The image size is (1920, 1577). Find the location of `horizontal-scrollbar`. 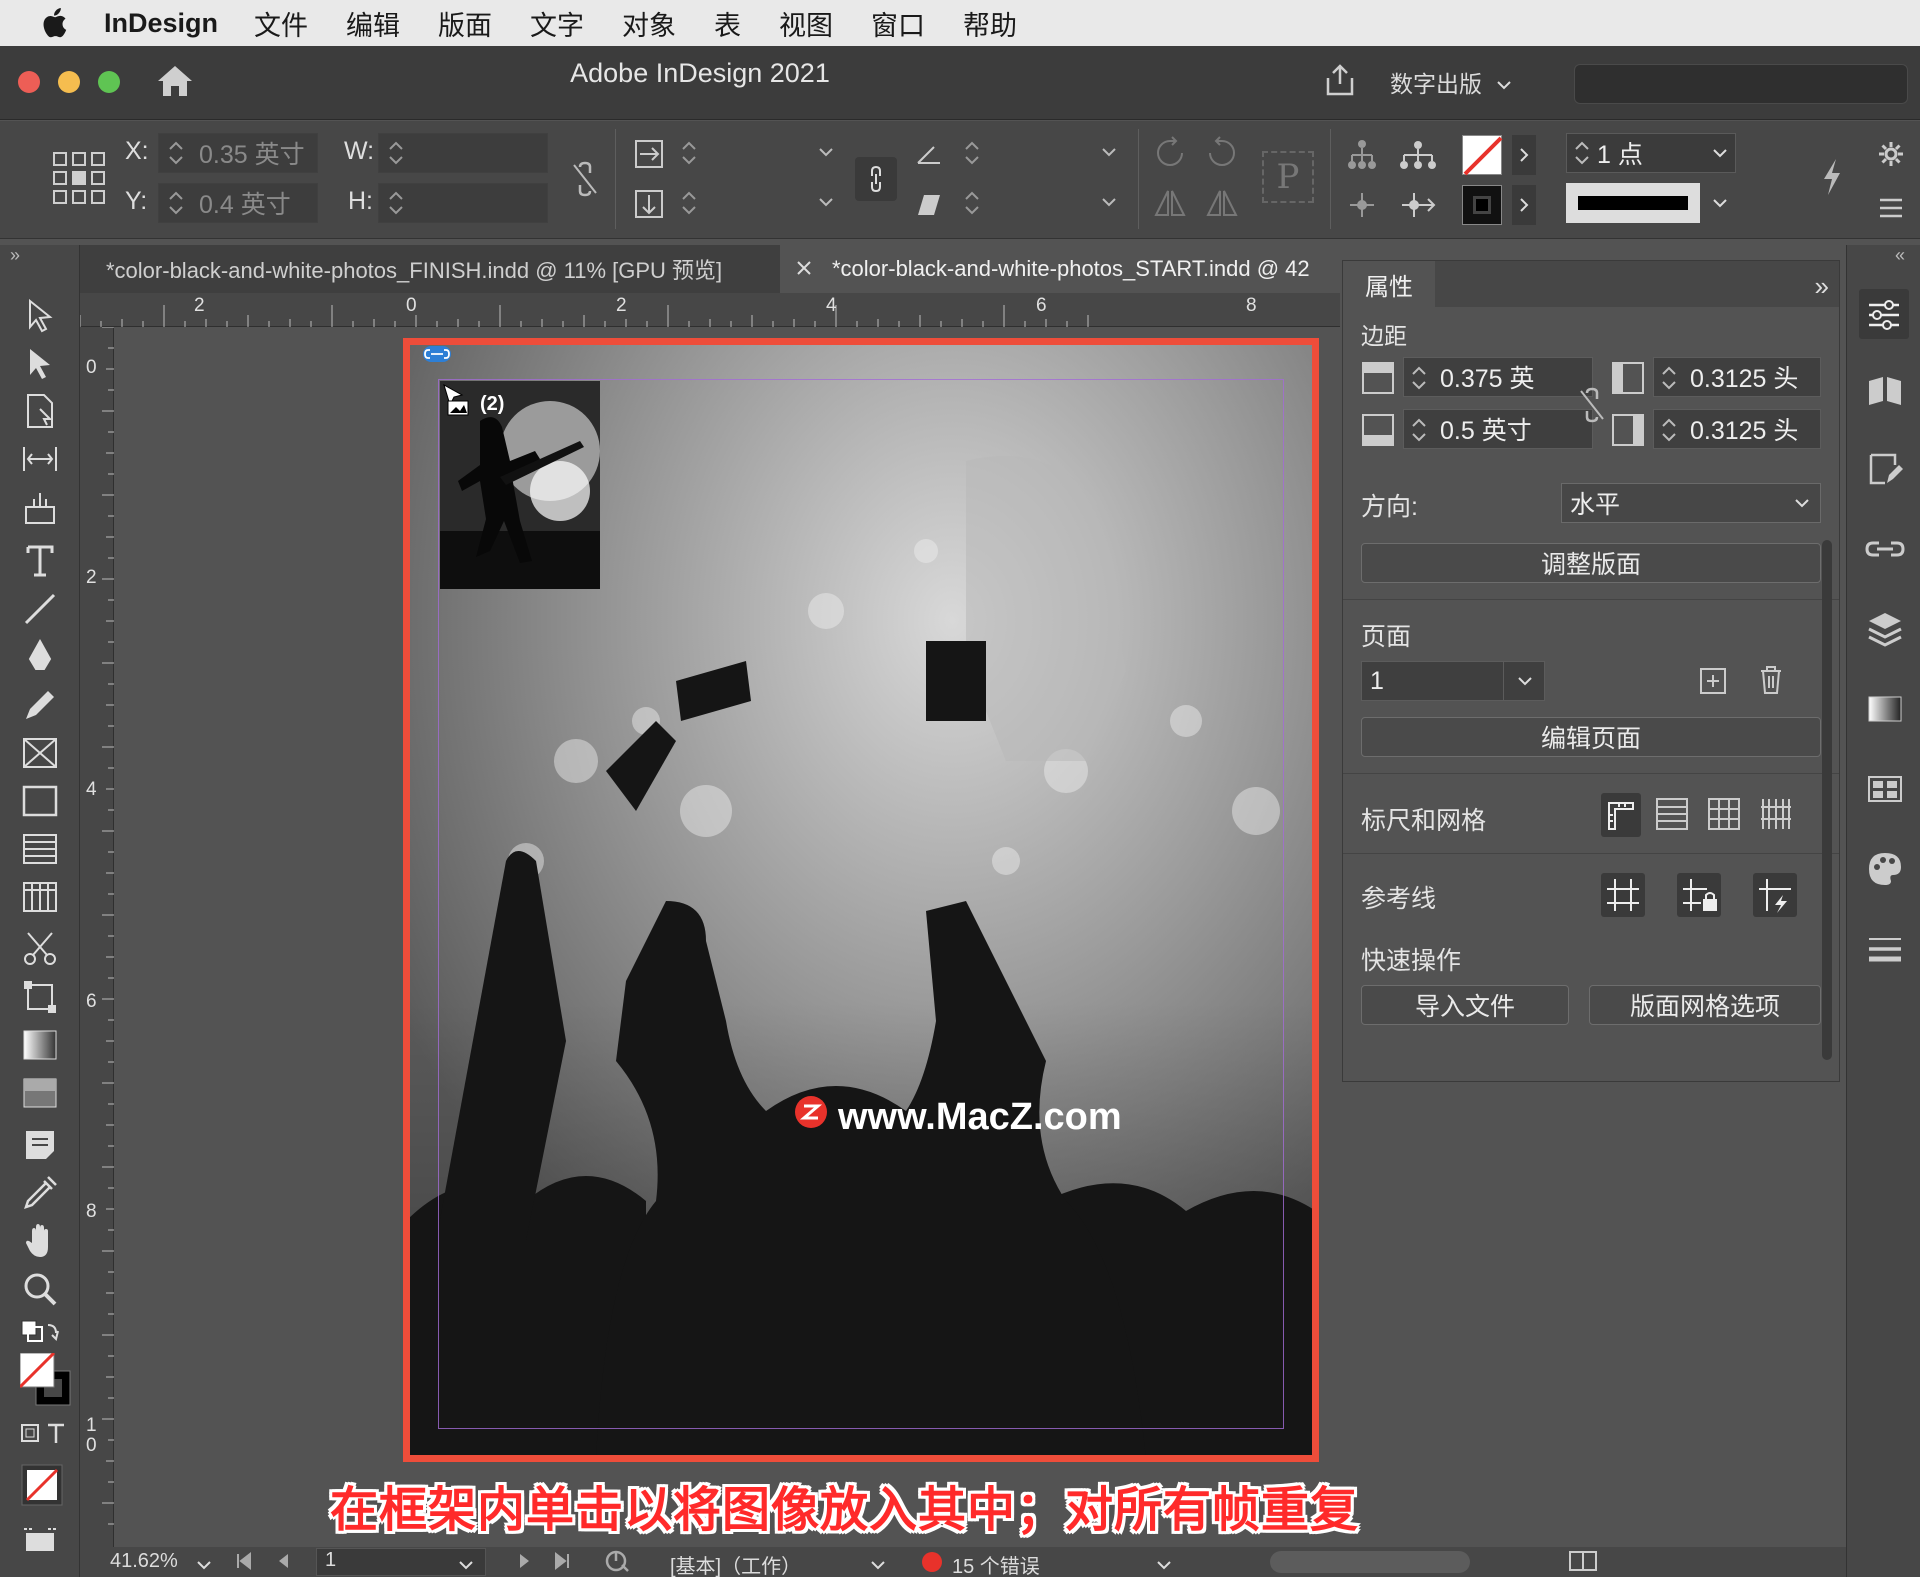

horizontal-scrollbar is located at coordinates (1370, 1562).